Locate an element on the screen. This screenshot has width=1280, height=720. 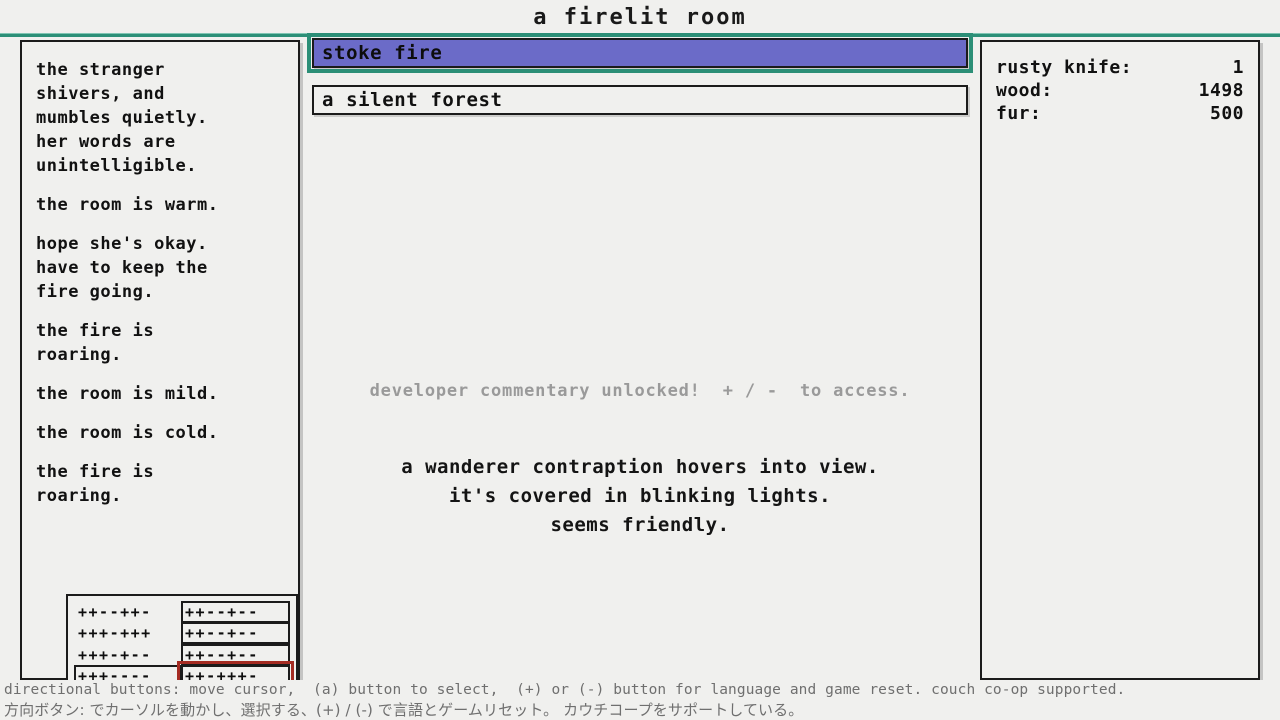
store-label: rusty knife: is located at coordinates (1064, 67).